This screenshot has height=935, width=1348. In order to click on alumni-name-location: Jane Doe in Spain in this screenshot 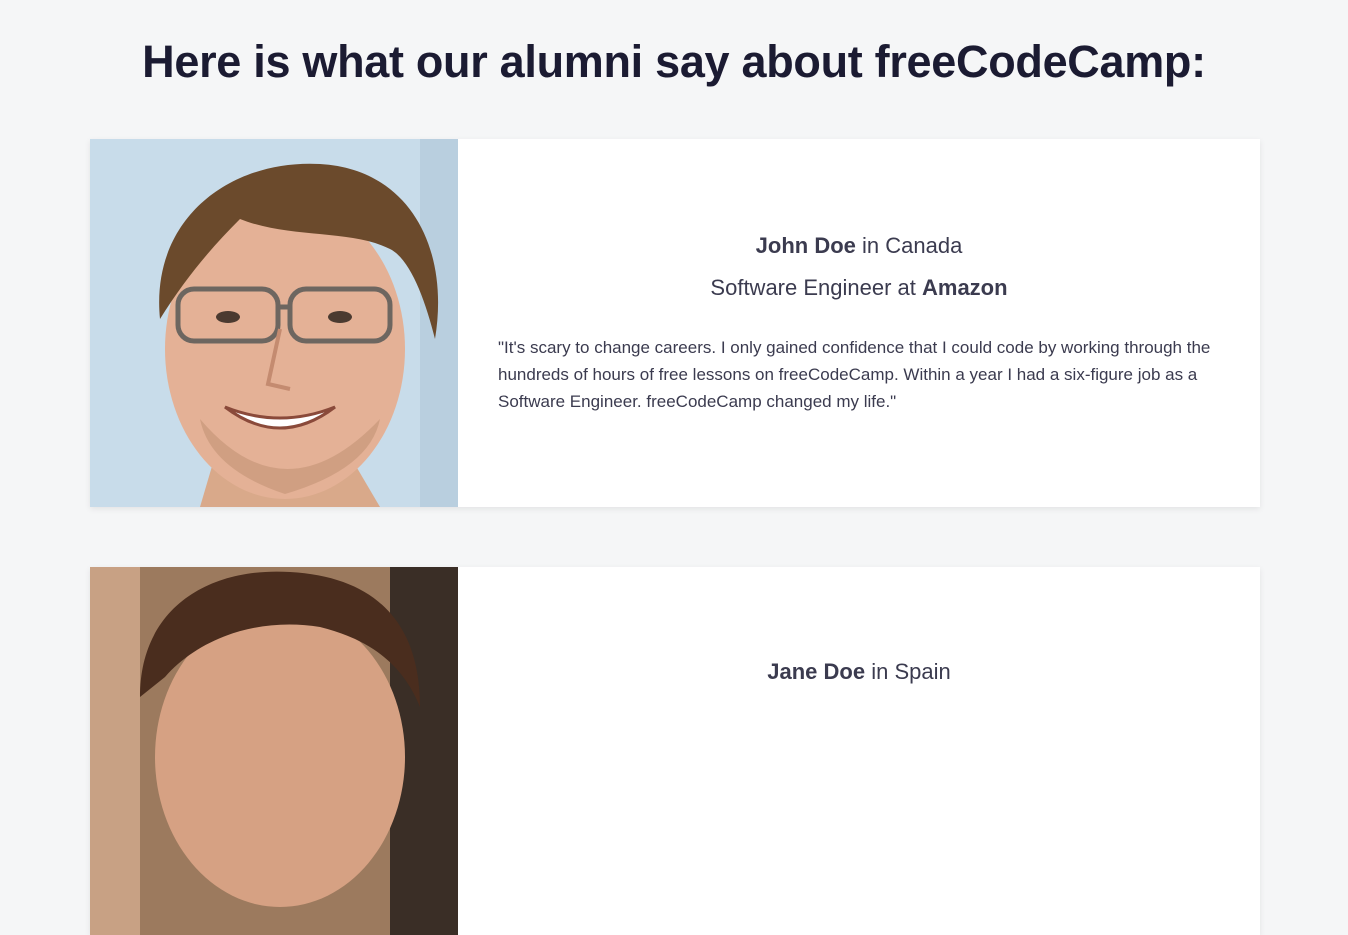, I will do `click(859, 672)`.